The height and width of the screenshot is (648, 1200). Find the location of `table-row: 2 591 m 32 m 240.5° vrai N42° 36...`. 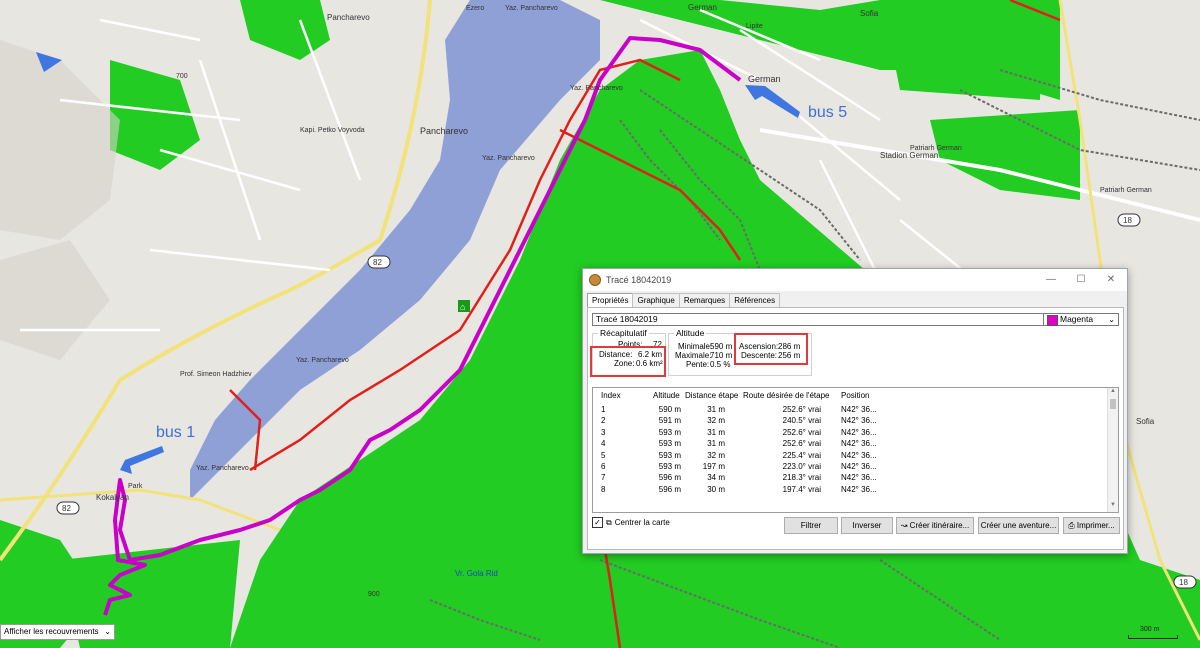

table-row: 2 591 m 32 m 240.5° vrai N42° 36... is located at coordinates (850, 421).